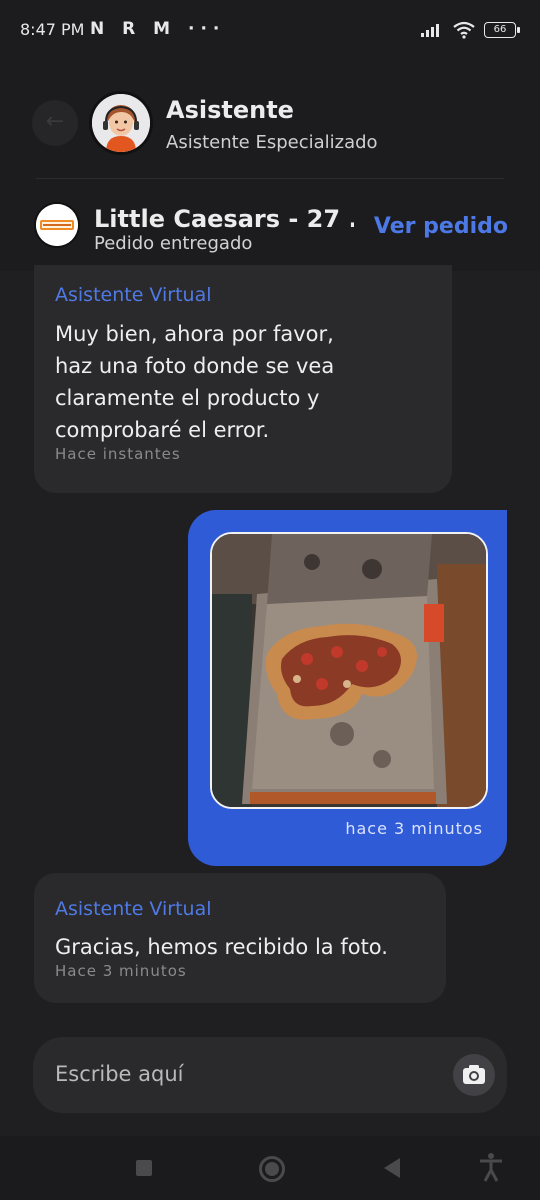  Describe the element at coordinates (392, 1168) in the screenshot. I see `nav-back-button` at that location.